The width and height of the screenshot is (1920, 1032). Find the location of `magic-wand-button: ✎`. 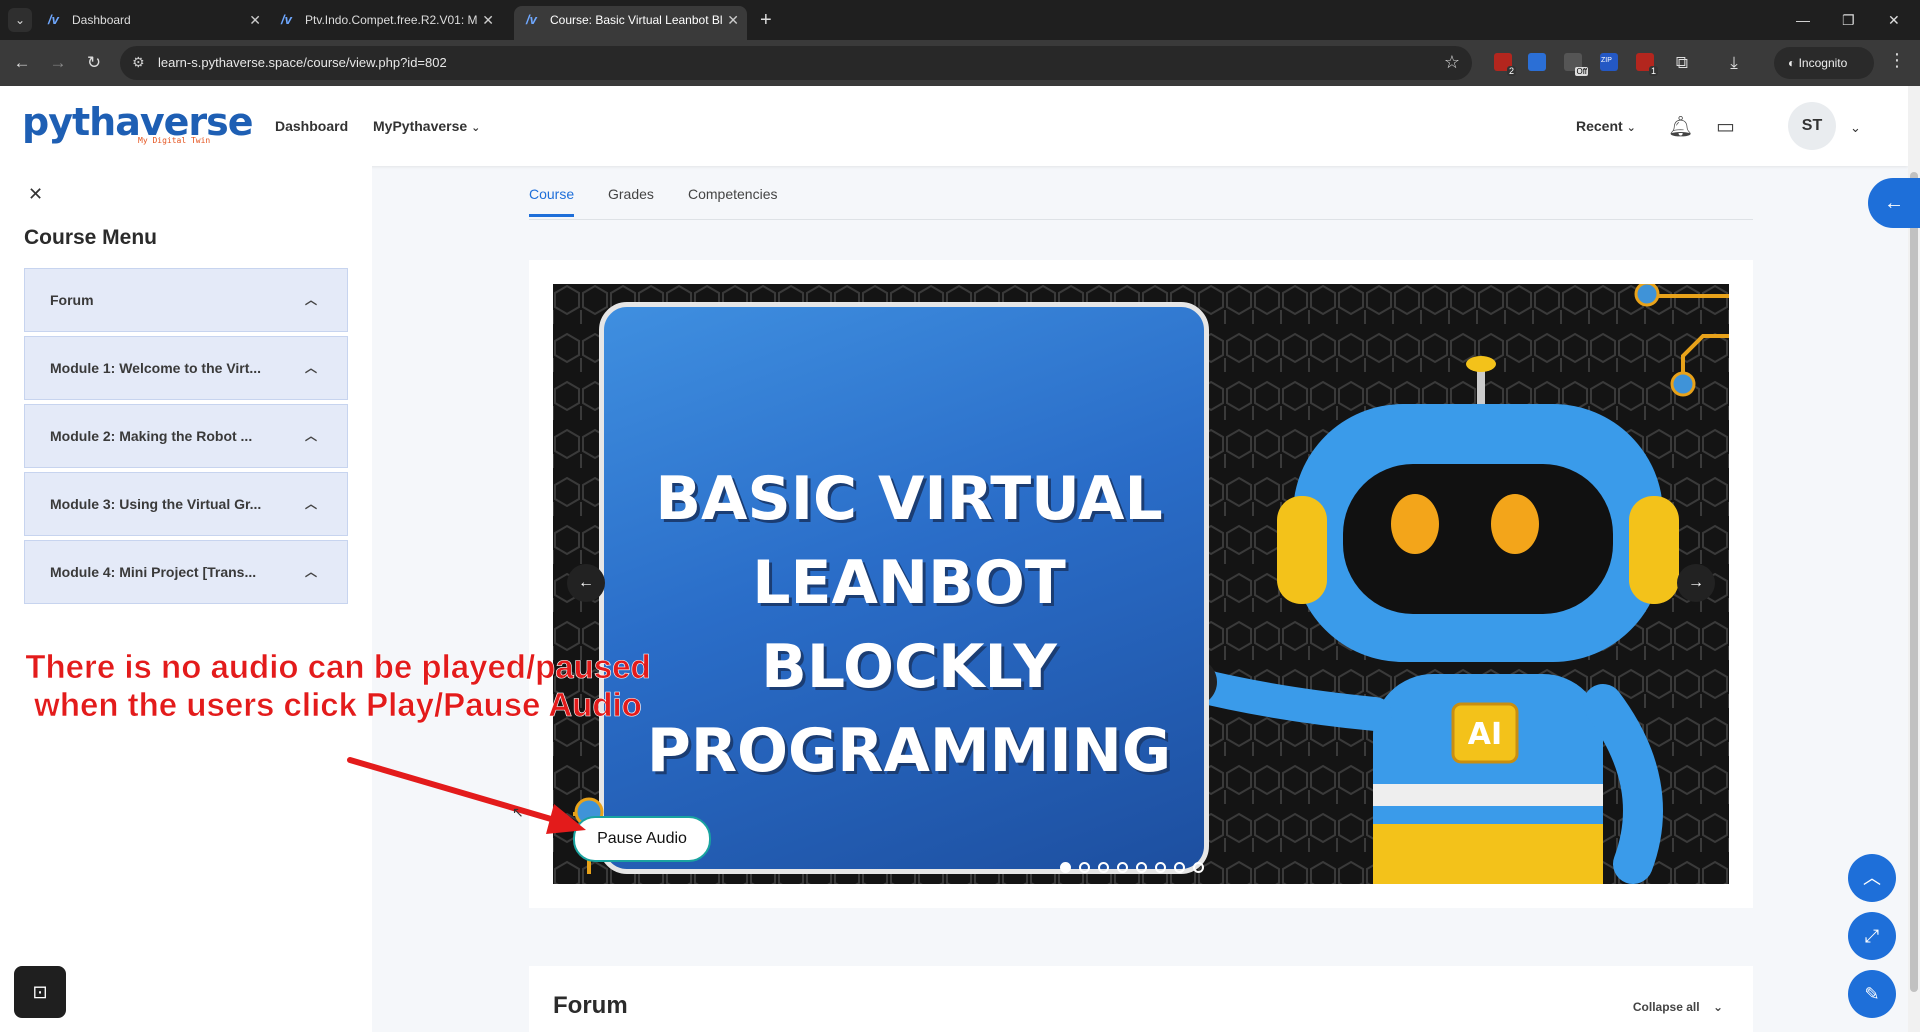

magic-wand-button: ✎ is located at coordinates (1872, 994).